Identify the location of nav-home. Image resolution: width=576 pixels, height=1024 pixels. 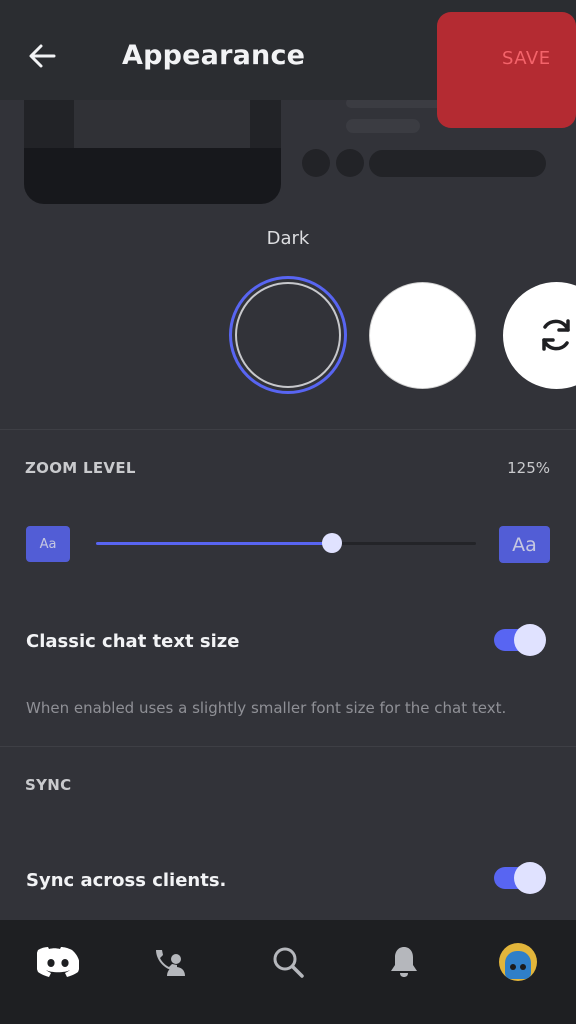
(58, 962).